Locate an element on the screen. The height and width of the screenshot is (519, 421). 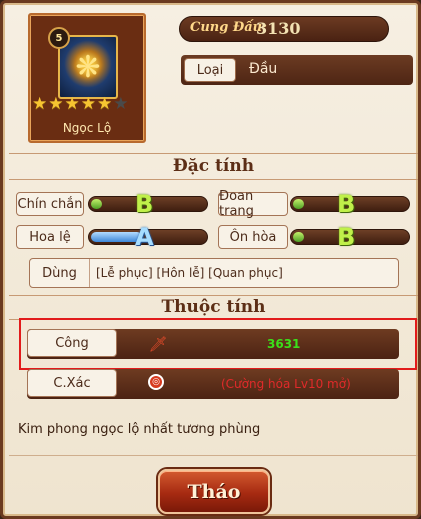
traits-section-title: Đặc tính is located at coordinates (213, 166).